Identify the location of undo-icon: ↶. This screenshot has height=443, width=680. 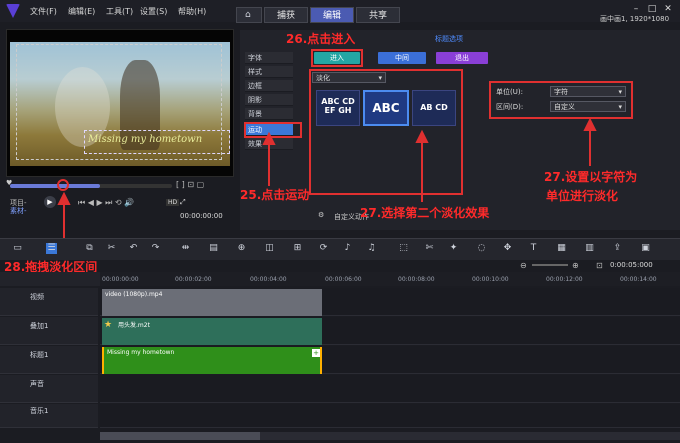
(133, 248).